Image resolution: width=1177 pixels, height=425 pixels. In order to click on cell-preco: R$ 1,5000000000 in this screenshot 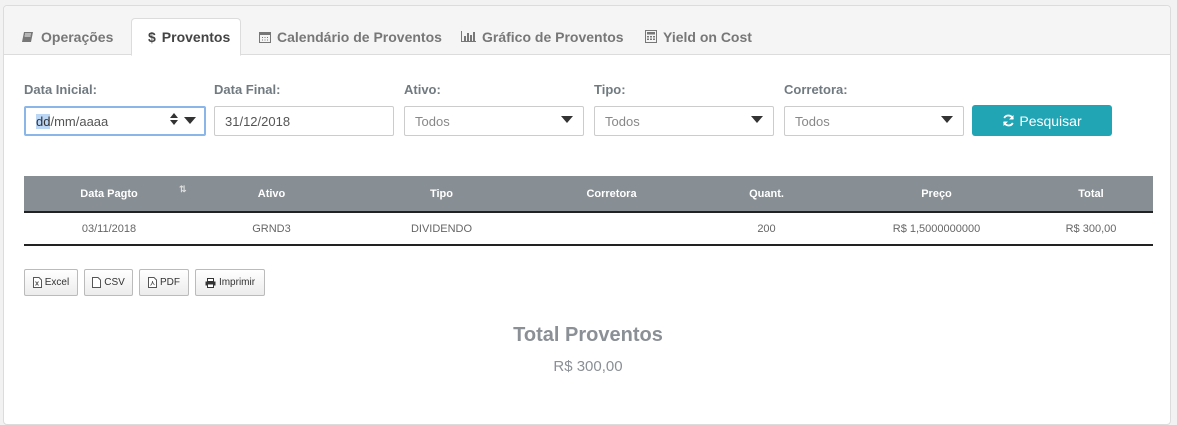, I will do `click(936, 229)`.